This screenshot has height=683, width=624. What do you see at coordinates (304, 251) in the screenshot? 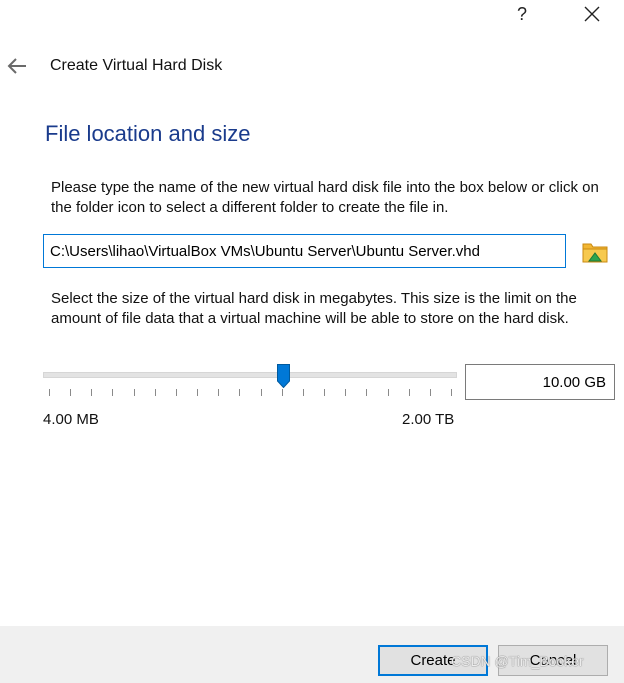
I see `file-path-input` at bounding box center [304, 251].